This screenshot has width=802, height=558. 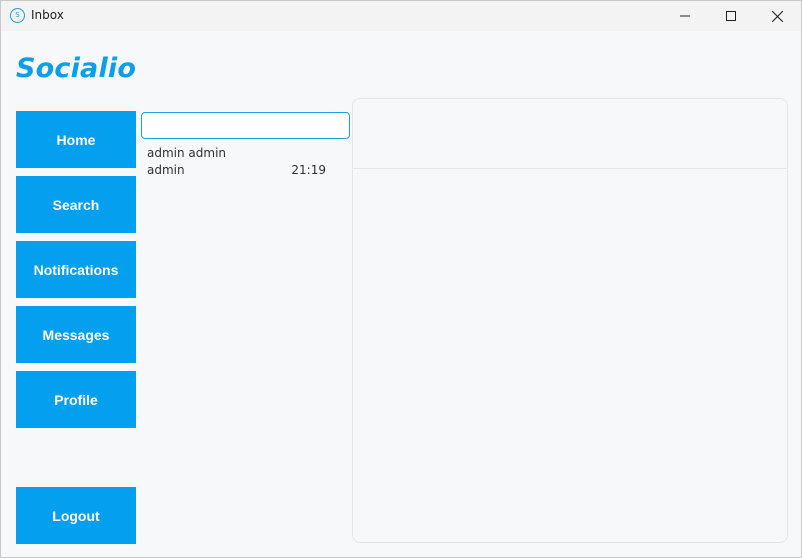 I want to click on maximize-icon, so click(x=731, y=16).